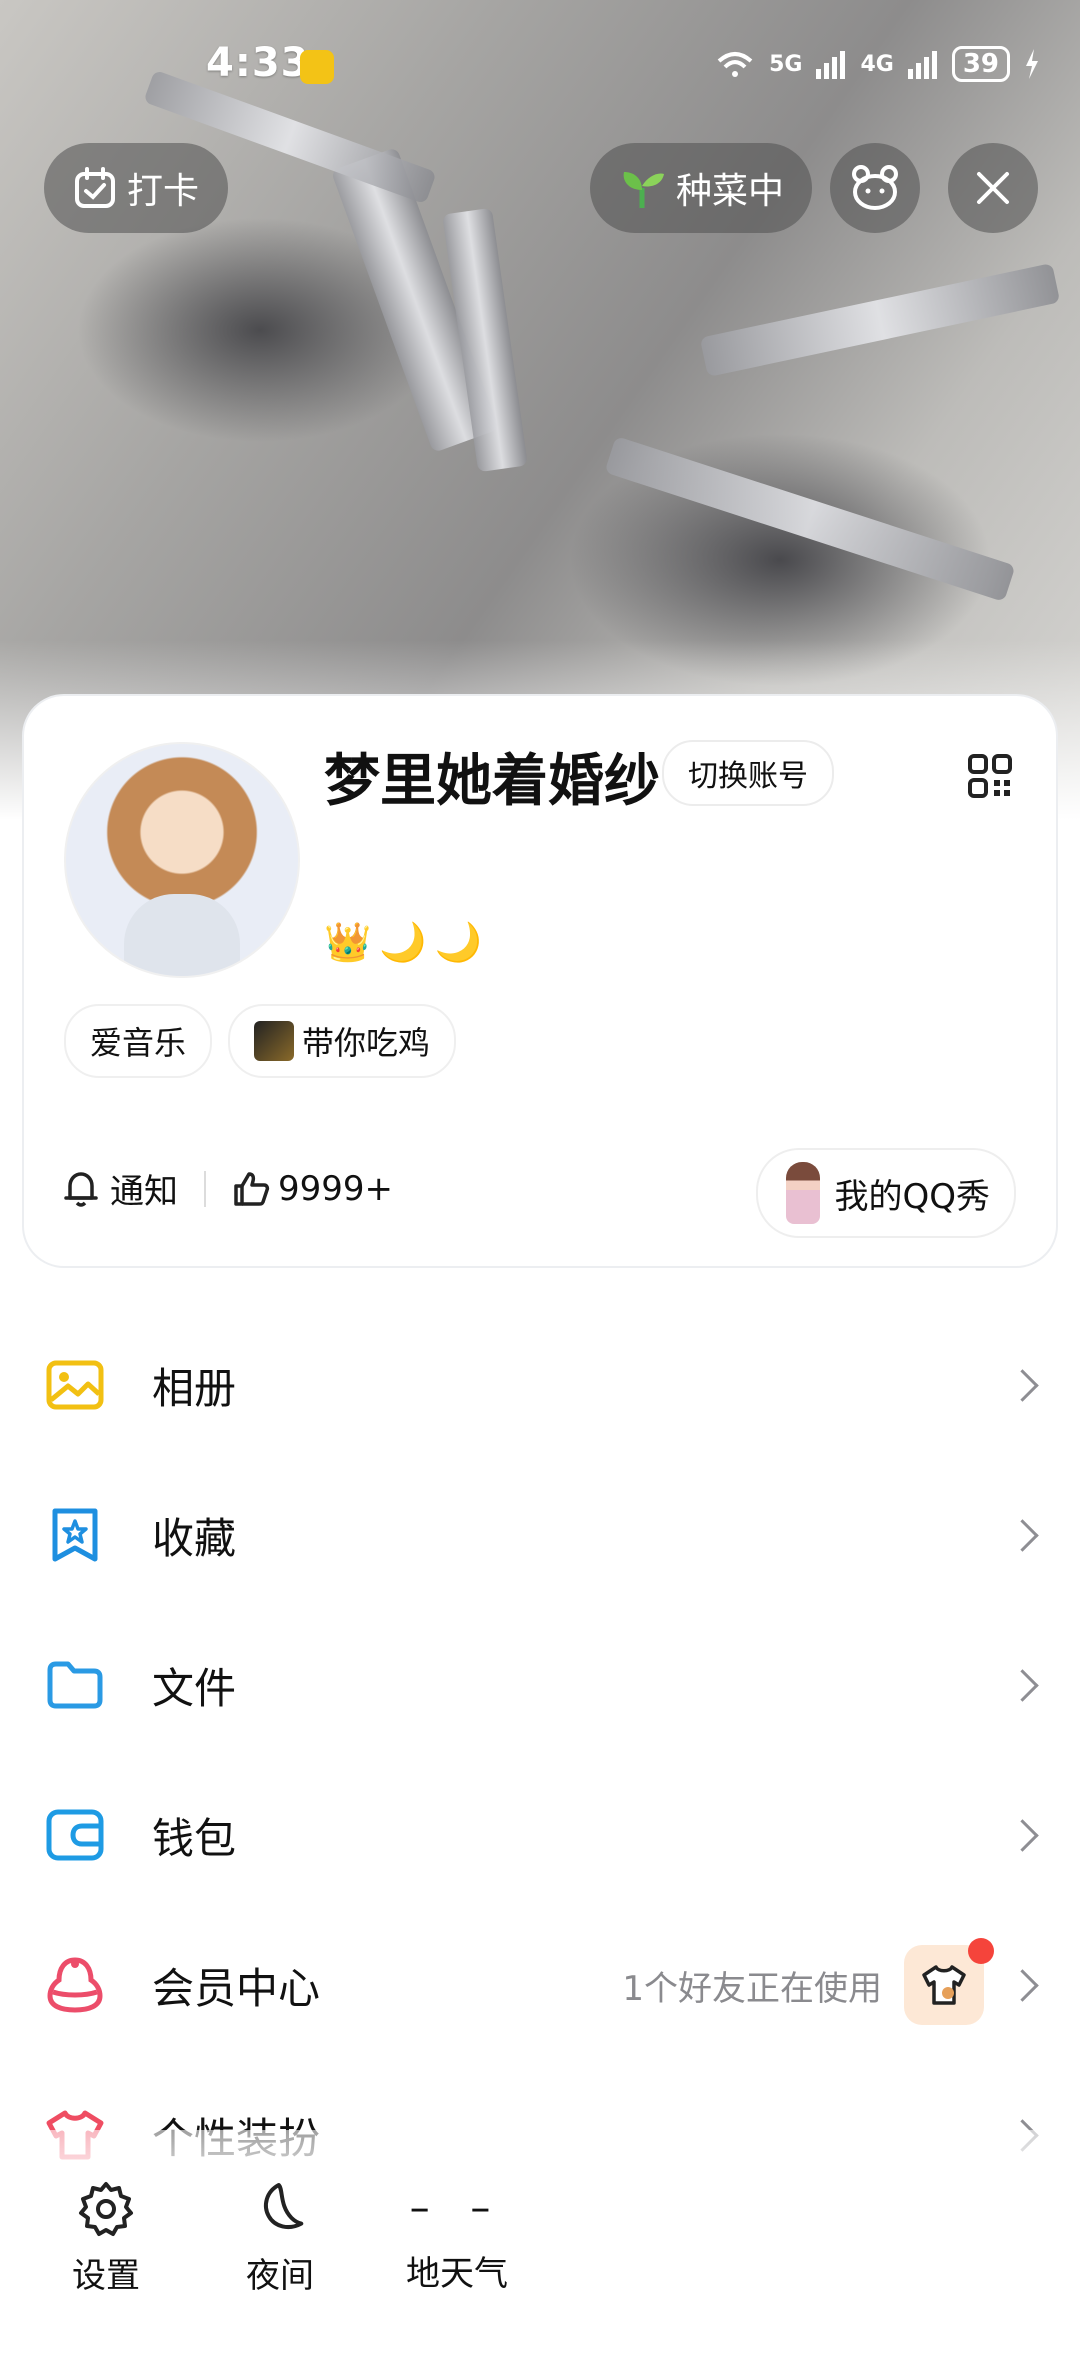 The height and width of the screenshot is (2376, 1080). Describe the element at coordinates (182, 860) in the screenshot. I see `avatar` at that location.